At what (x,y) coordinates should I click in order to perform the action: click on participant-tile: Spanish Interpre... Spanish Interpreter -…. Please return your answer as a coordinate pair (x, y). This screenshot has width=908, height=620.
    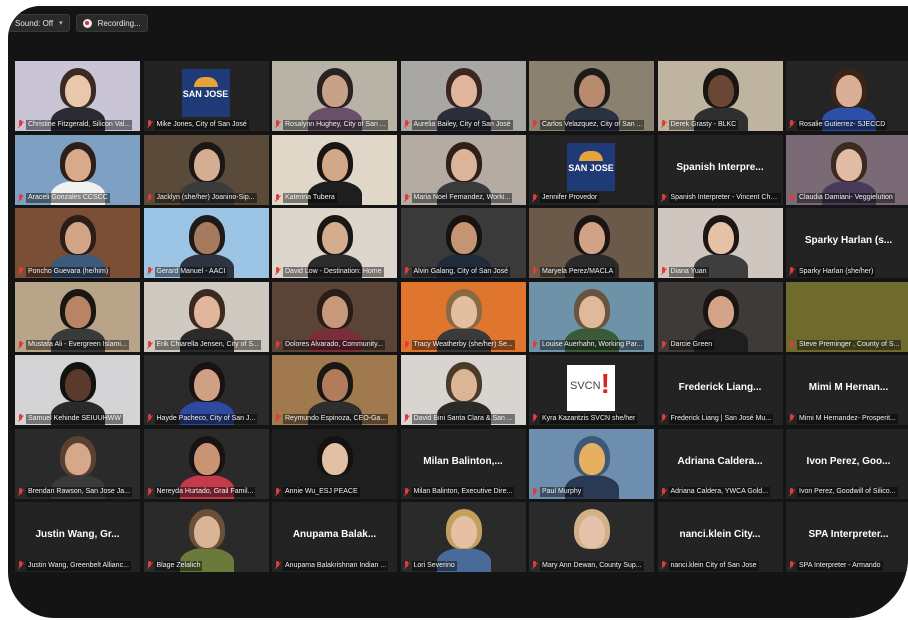
    Looking at the image, I should click on (720, 169).